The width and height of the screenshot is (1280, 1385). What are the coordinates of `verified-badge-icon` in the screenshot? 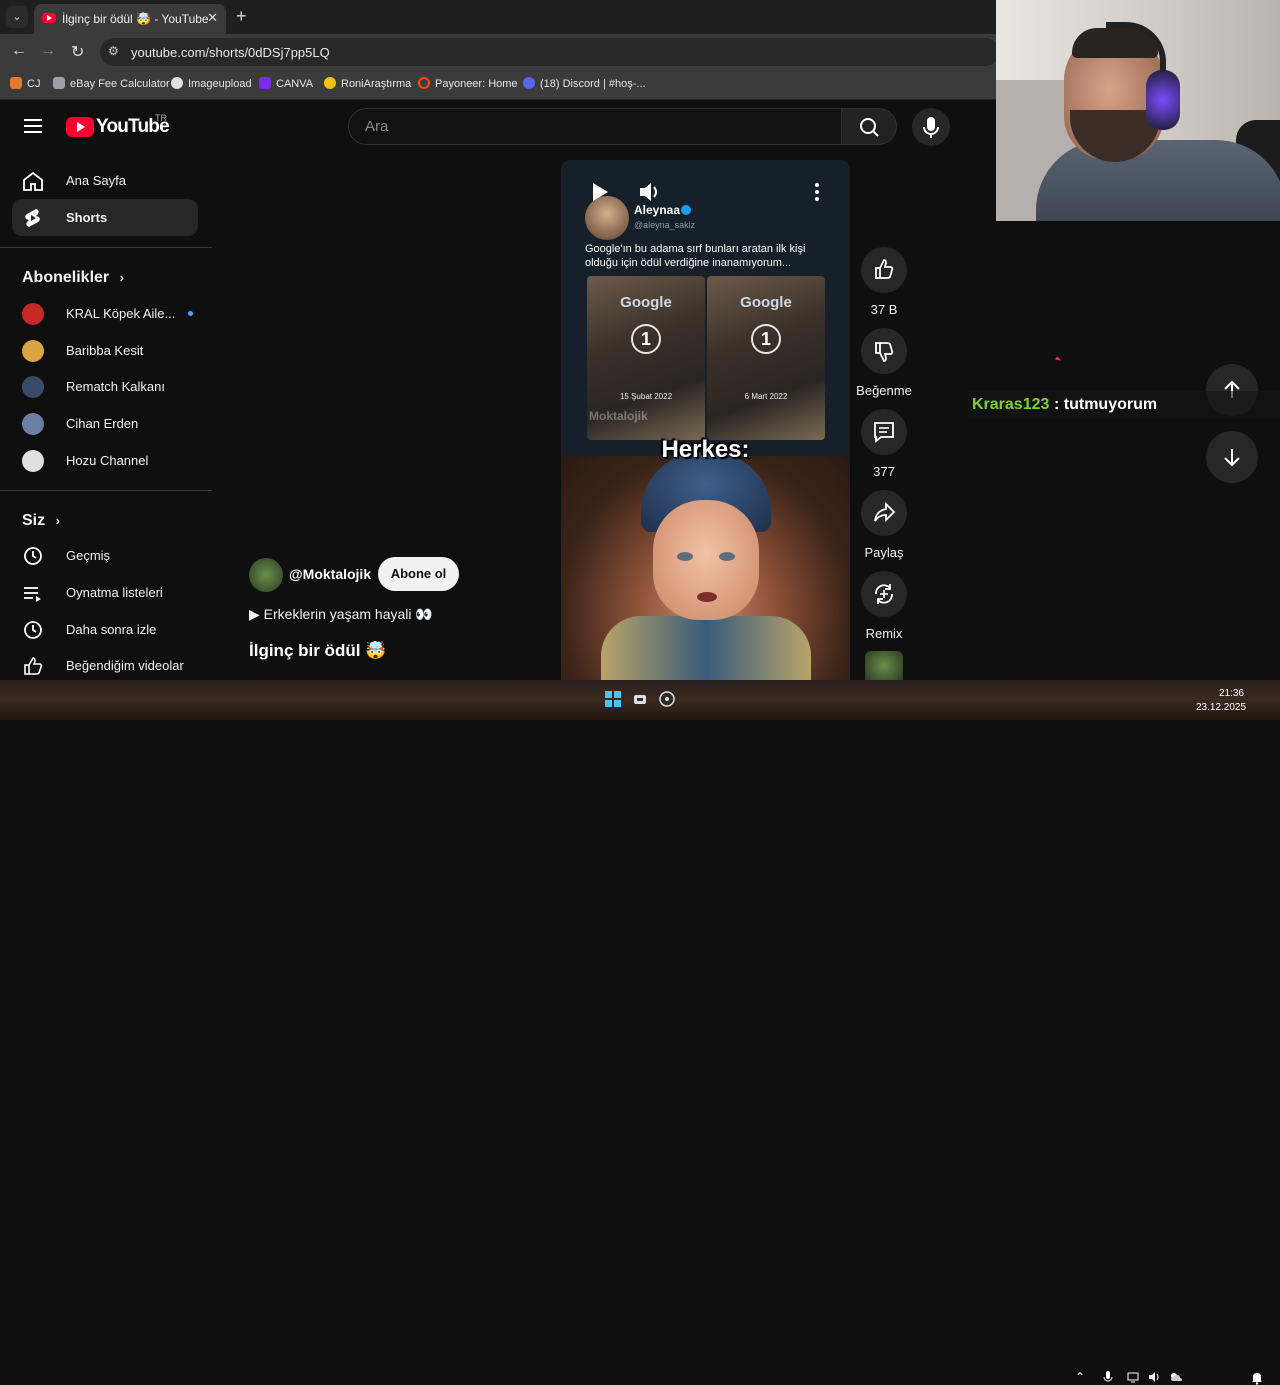 It's located at (686, 210).